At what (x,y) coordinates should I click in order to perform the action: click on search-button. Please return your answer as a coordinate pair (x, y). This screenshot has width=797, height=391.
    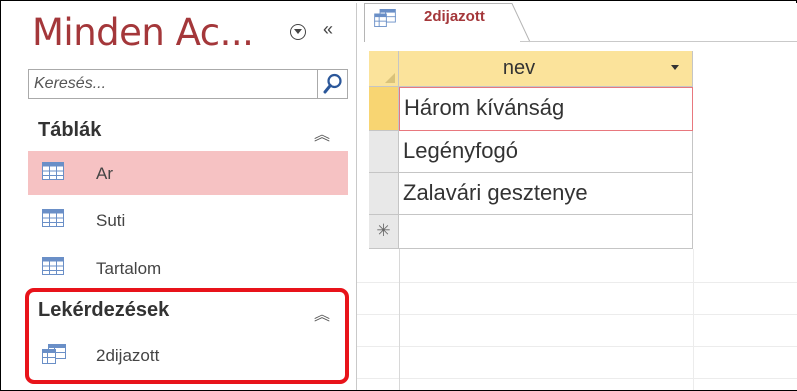
    Looking at the image, I should click on (332, 84).